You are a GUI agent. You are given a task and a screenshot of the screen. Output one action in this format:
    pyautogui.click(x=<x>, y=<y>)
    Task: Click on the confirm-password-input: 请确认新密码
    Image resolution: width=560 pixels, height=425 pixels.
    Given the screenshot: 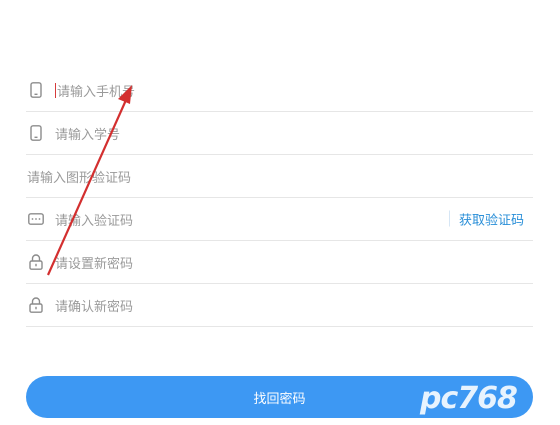 What is the action you would take?
    pyautogui.click(x=94, y=305)
    